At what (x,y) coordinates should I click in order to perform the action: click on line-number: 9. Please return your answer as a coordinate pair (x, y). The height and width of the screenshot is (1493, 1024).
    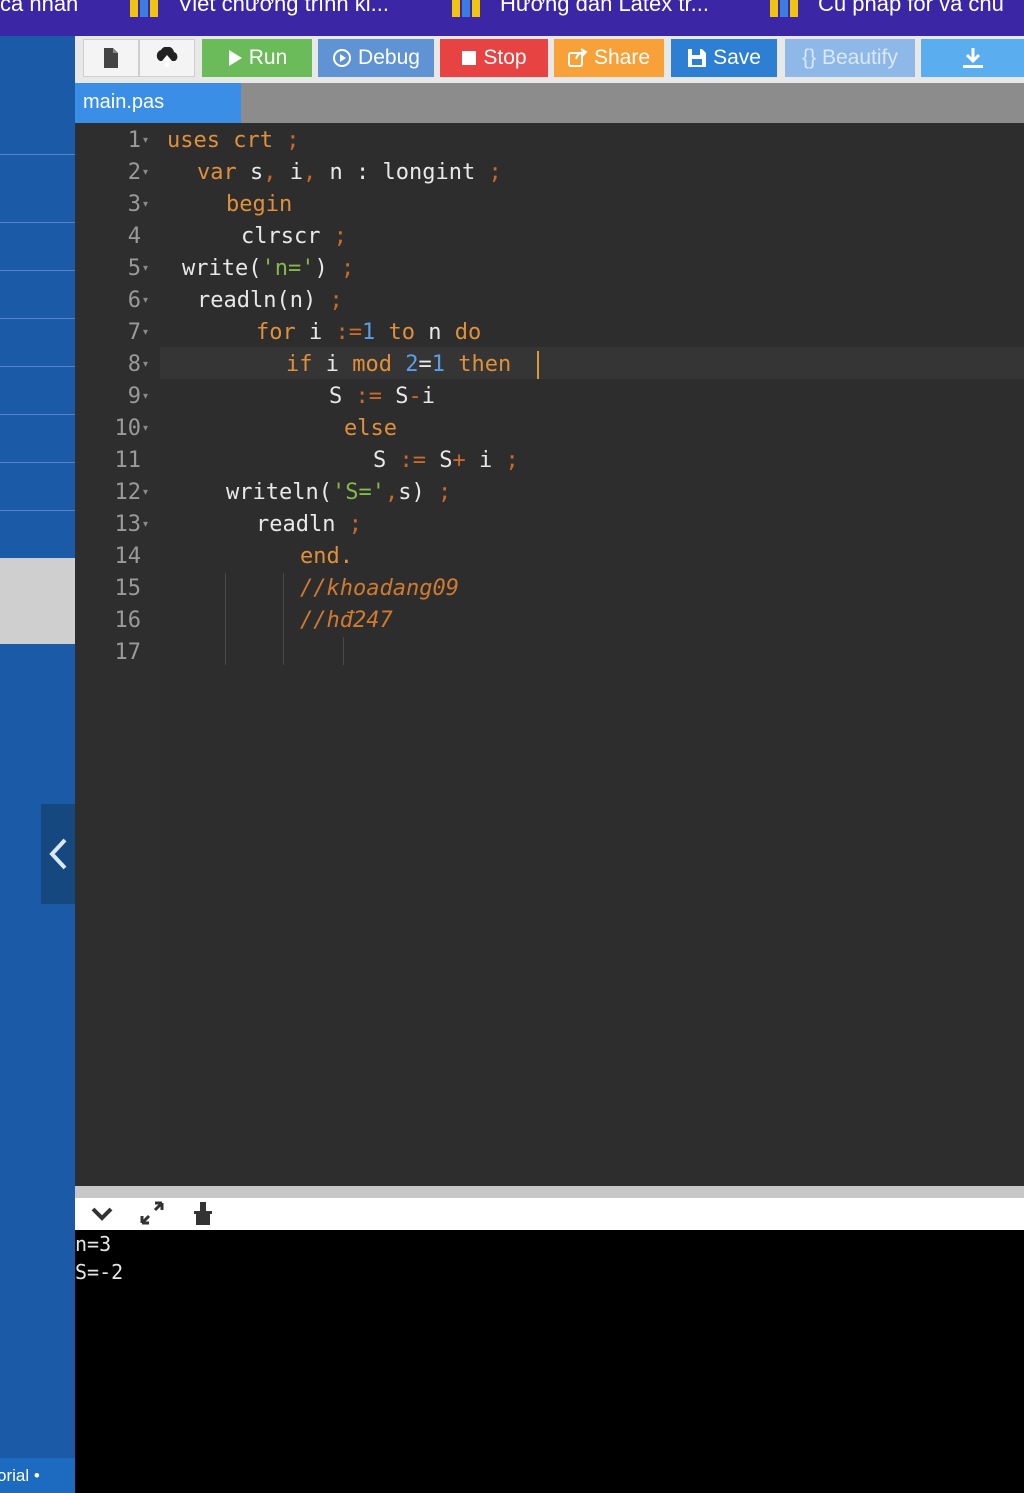
    Looking at the image, I should click on (134, 396).